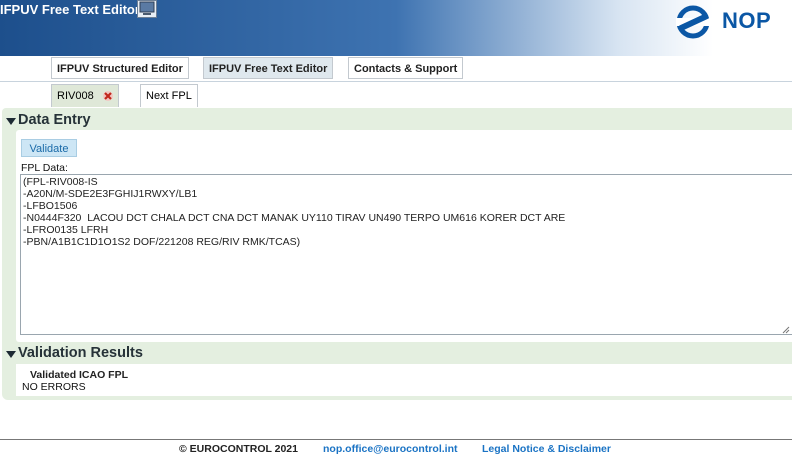  What do you see at coordinates (169, 95) in the screenshot?
I see `fpl-tab-next: Next FPL` at bounding box center [169, 95].